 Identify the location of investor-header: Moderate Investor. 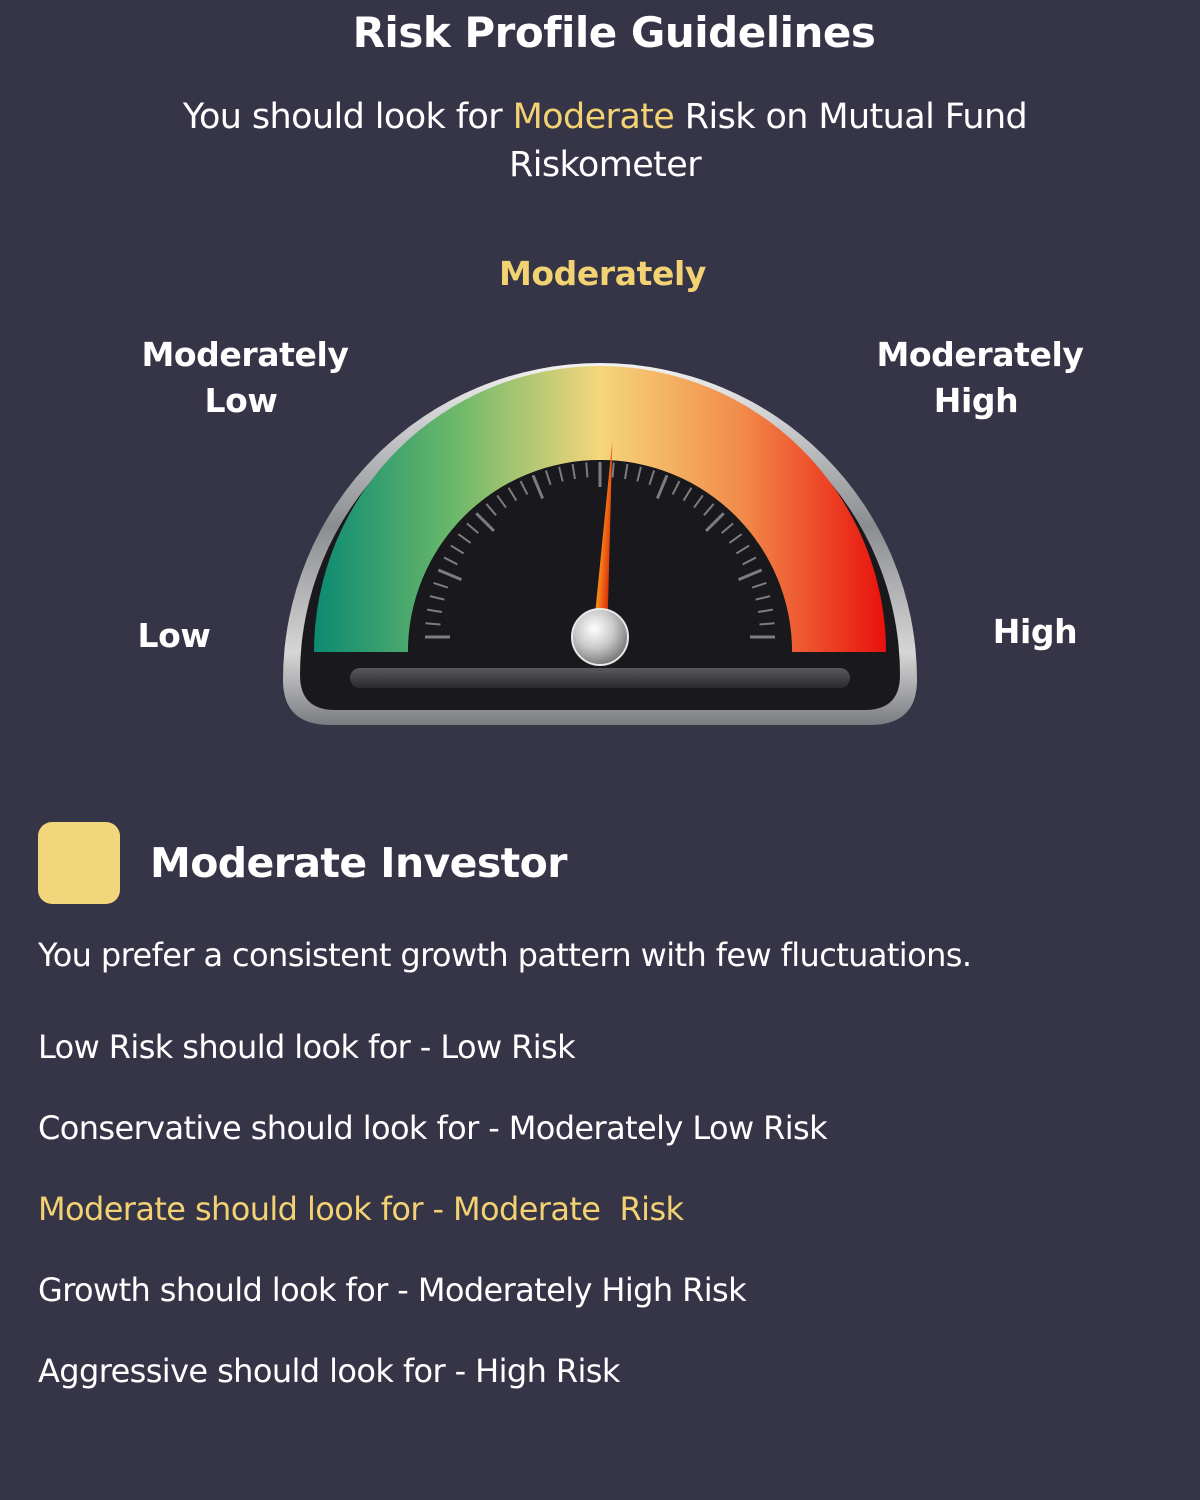
(302, 863).